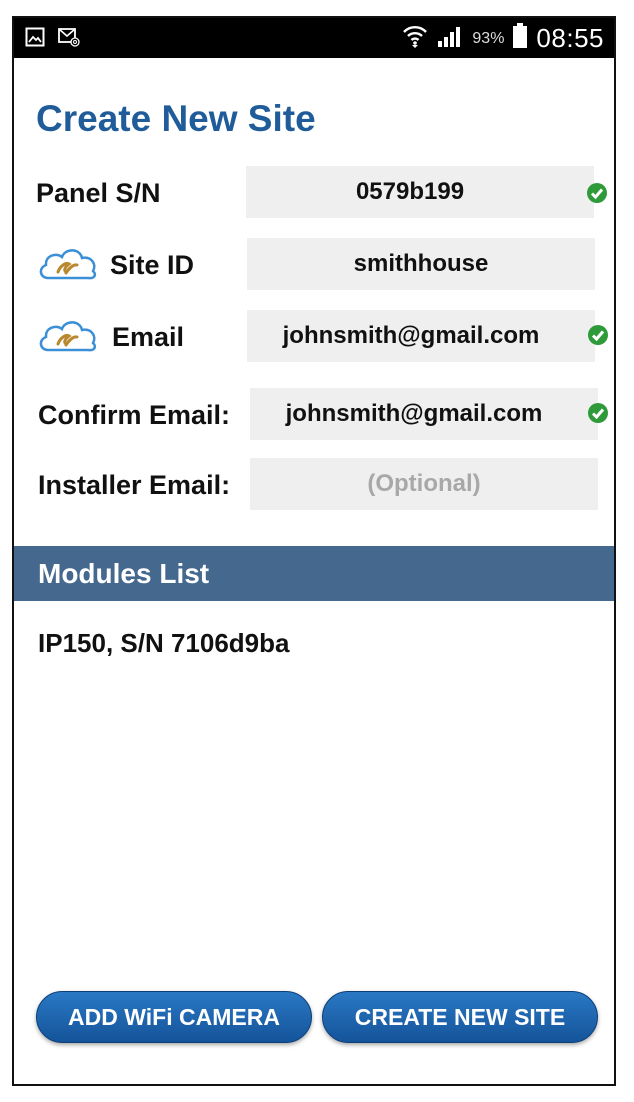 Image resolution: width=634 pixels, height=1102 pixels. What do you see at coordinates (415, 38) in the screenshot?
I see `wifi-icon` at bounding box center [415, 38].